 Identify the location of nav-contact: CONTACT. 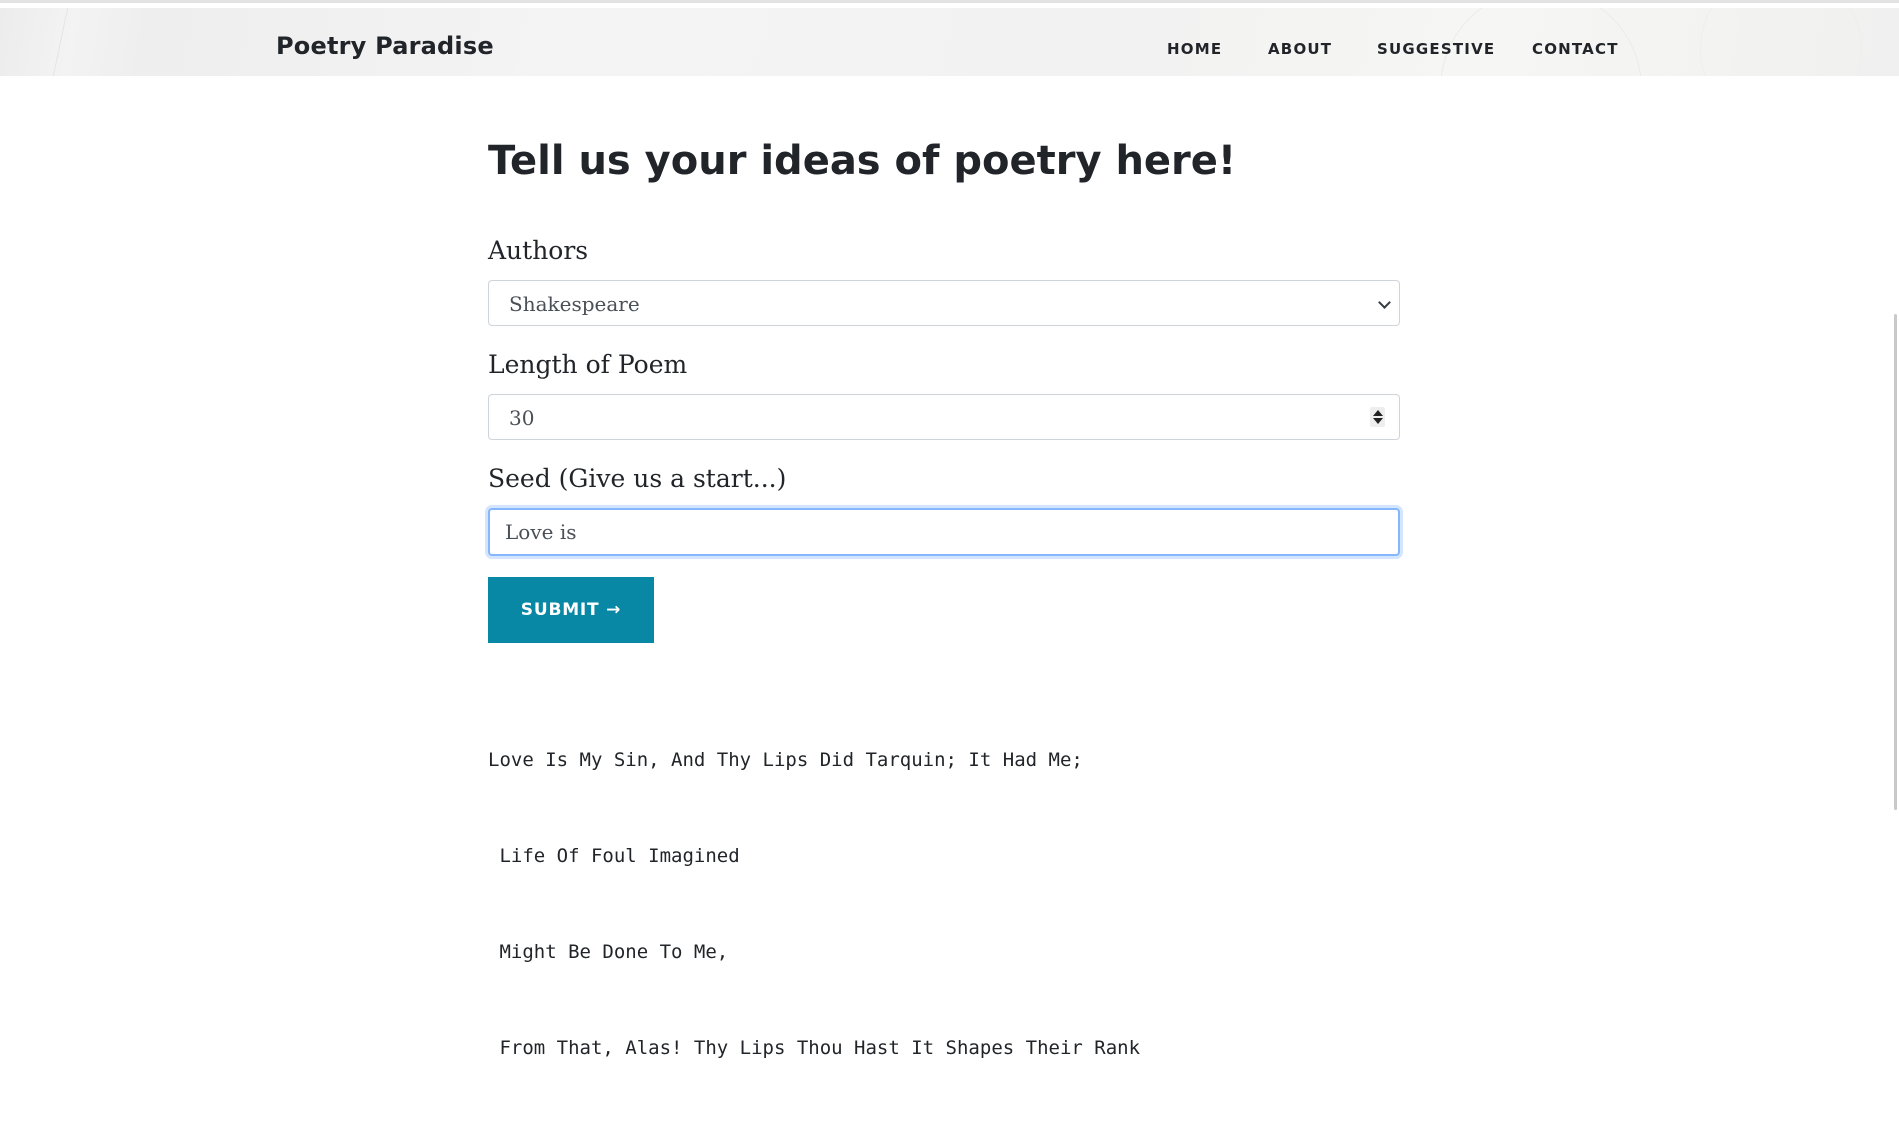
(1575, 49).